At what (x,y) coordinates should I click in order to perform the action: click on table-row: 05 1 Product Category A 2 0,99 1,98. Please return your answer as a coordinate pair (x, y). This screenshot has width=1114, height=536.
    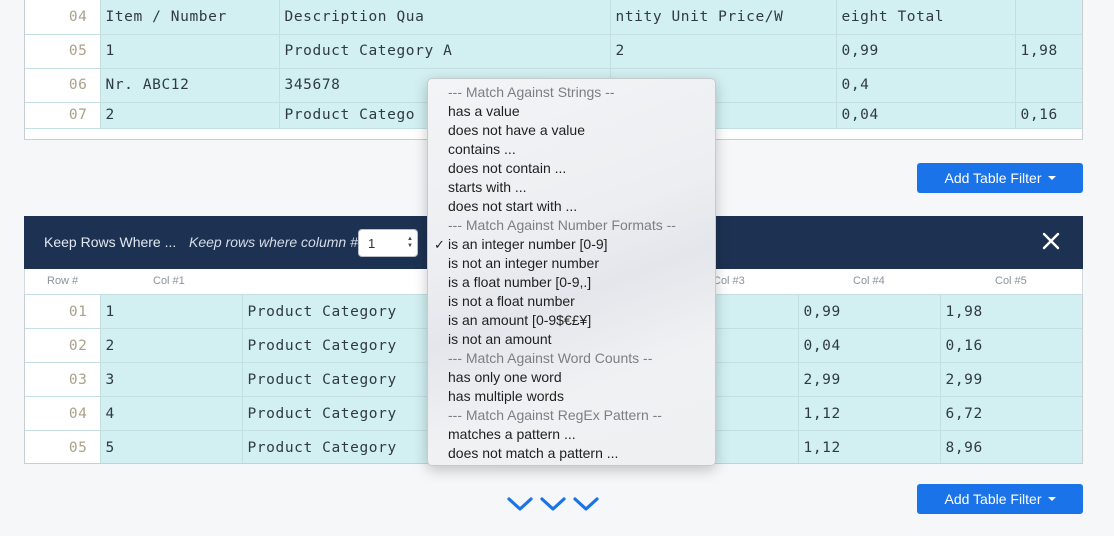
    Looking at the image, I should click on (553, 51).